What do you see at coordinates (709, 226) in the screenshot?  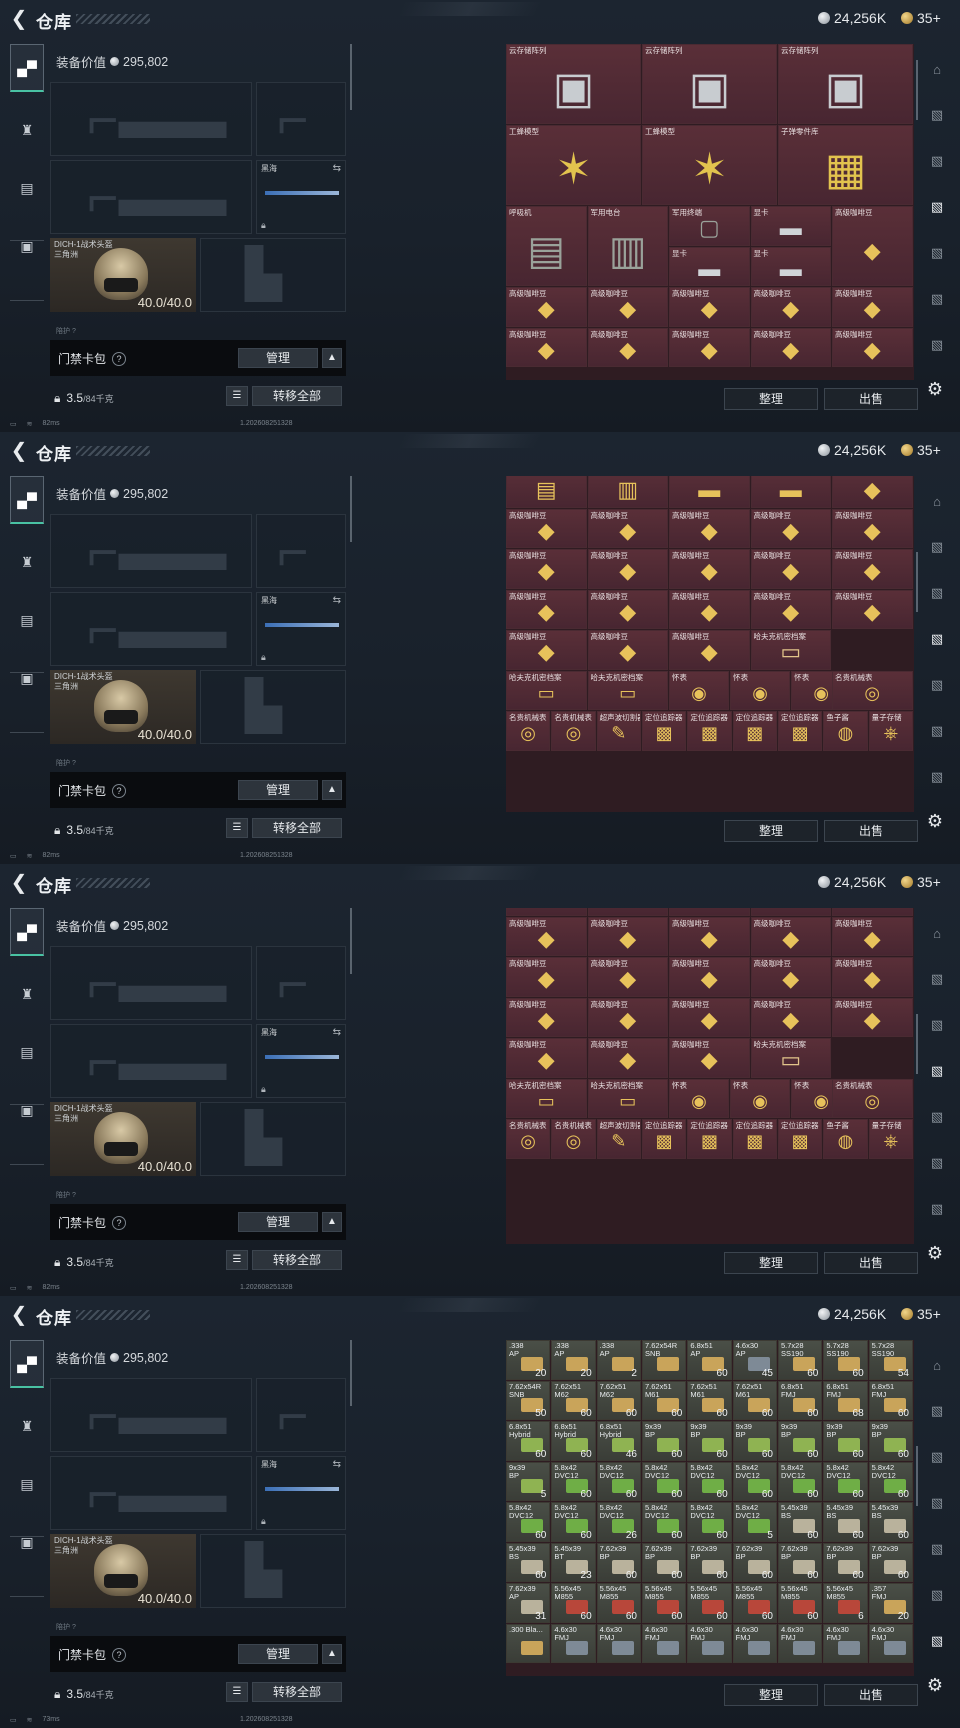 I see `stash-item: 军用终端 ▢` at bounding box center [709, 226].